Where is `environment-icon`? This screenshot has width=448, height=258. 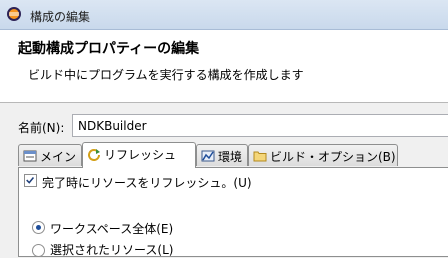 environment-icon is located at coordinates (208, 156).